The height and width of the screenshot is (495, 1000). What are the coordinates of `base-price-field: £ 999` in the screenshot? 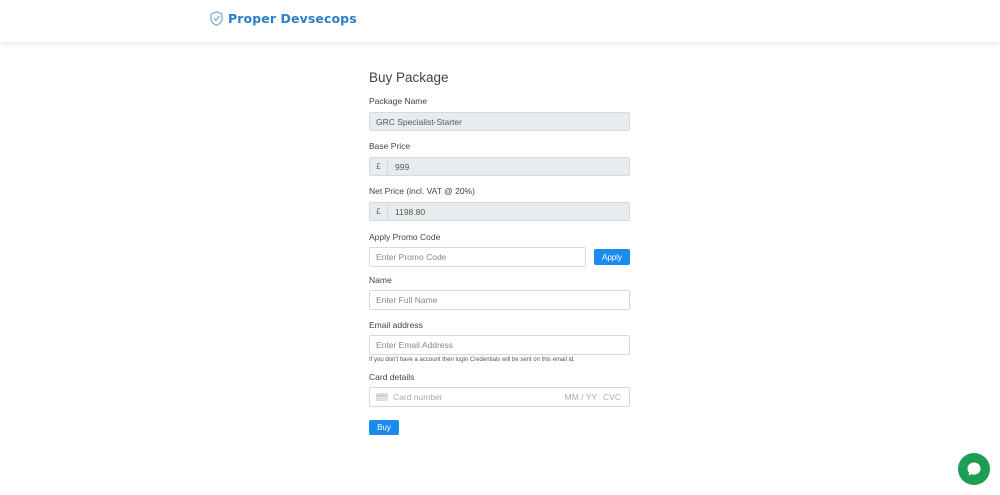 It's located at (499, 166).